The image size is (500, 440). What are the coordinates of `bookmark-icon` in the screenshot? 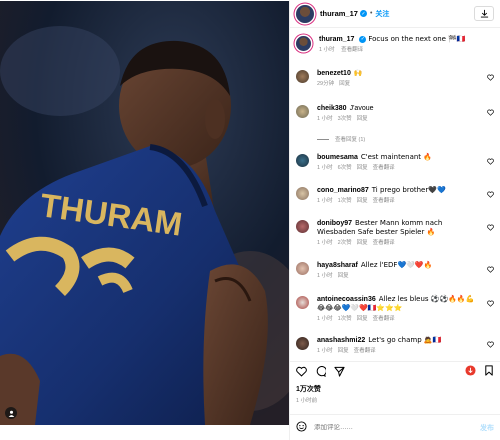 It's located at (489, 370).